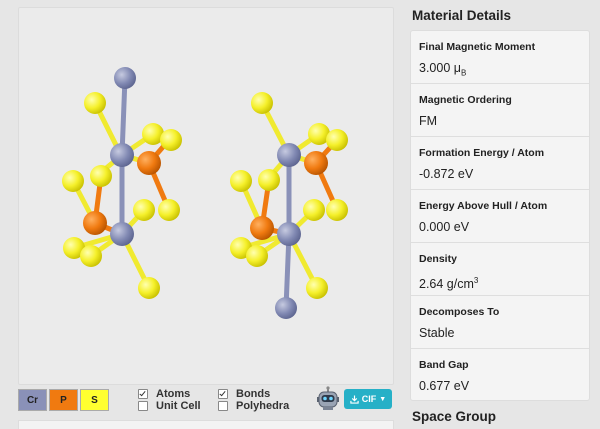  I want to click on atoms-checkbox, so click(143, 394).